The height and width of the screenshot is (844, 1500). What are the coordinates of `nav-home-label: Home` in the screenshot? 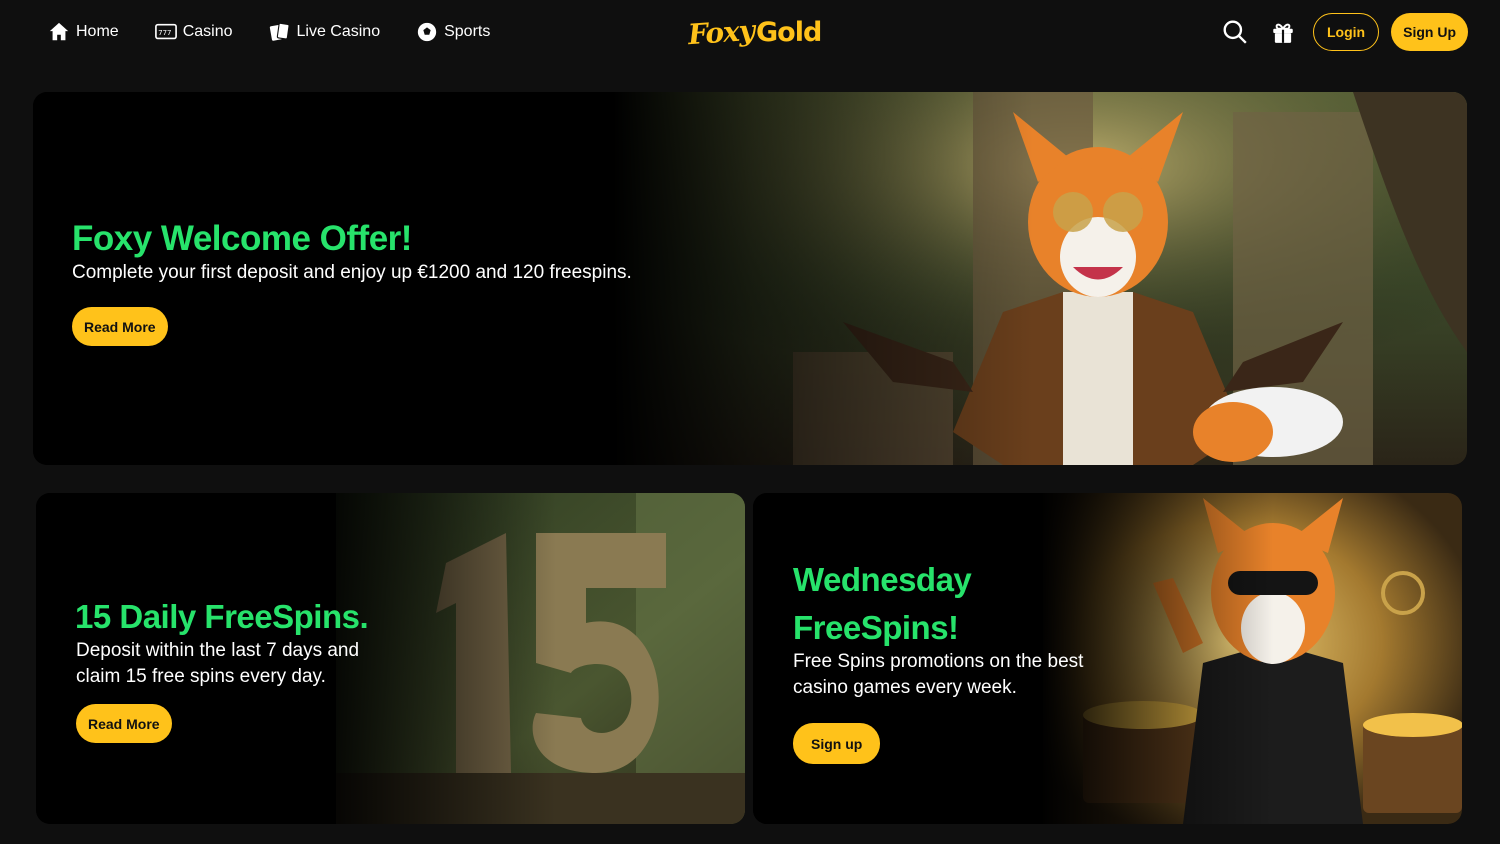 It's located at (97, 31).